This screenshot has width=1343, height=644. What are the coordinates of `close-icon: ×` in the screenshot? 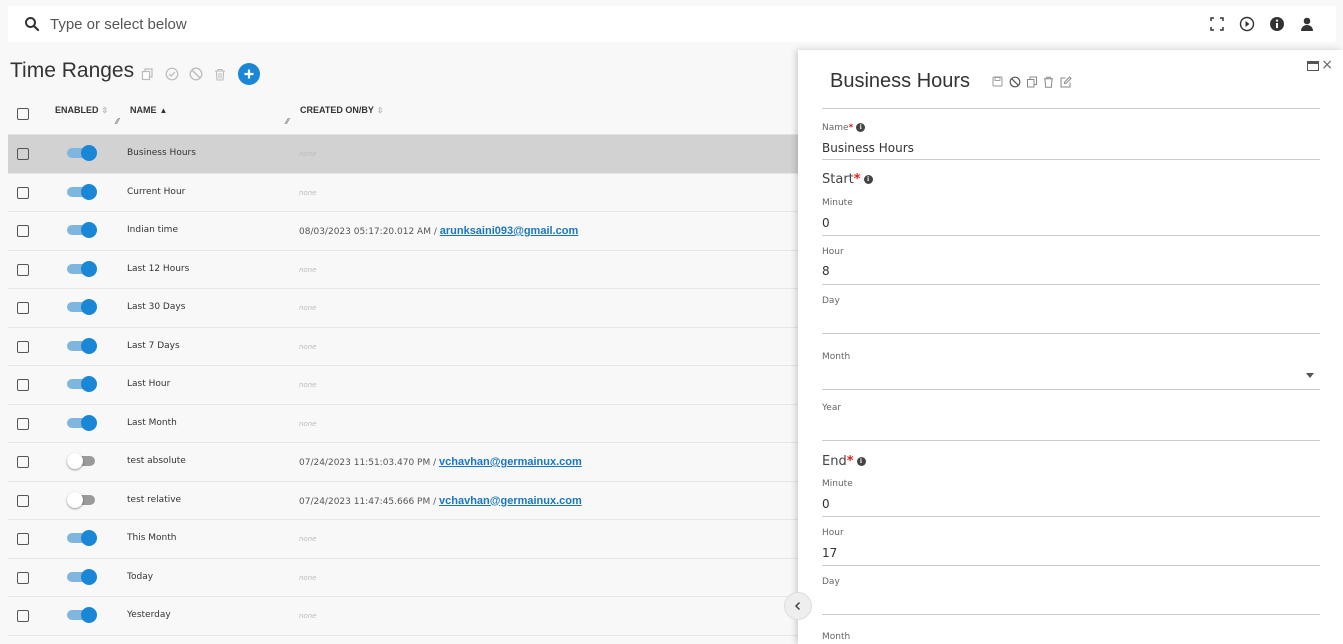 It's located at (1327, 65).